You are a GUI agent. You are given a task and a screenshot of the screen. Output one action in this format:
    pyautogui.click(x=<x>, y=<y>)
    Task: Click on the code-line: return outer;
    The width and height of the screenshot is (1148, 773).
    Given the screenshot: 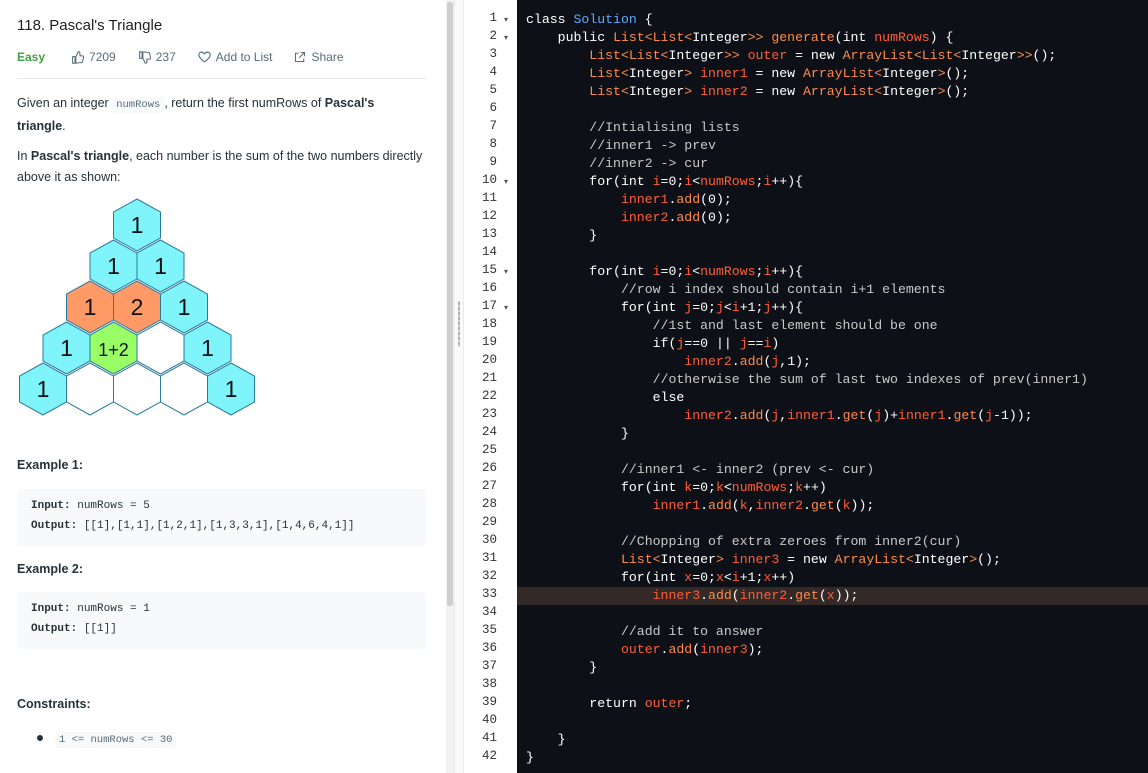 What is the action you would take?
    pyautogui.click(x=609, y=704)
    